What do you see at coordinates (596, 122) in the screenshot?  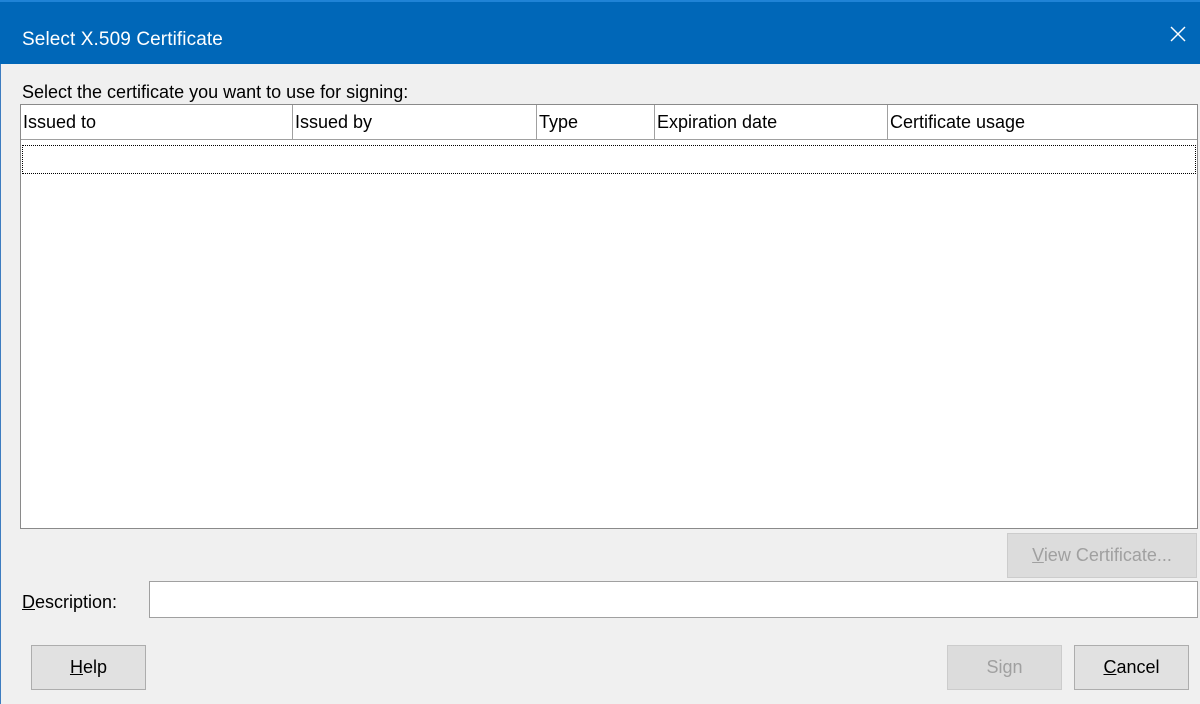 I see `column-header-type: Type` at bounding box center [596, 122].